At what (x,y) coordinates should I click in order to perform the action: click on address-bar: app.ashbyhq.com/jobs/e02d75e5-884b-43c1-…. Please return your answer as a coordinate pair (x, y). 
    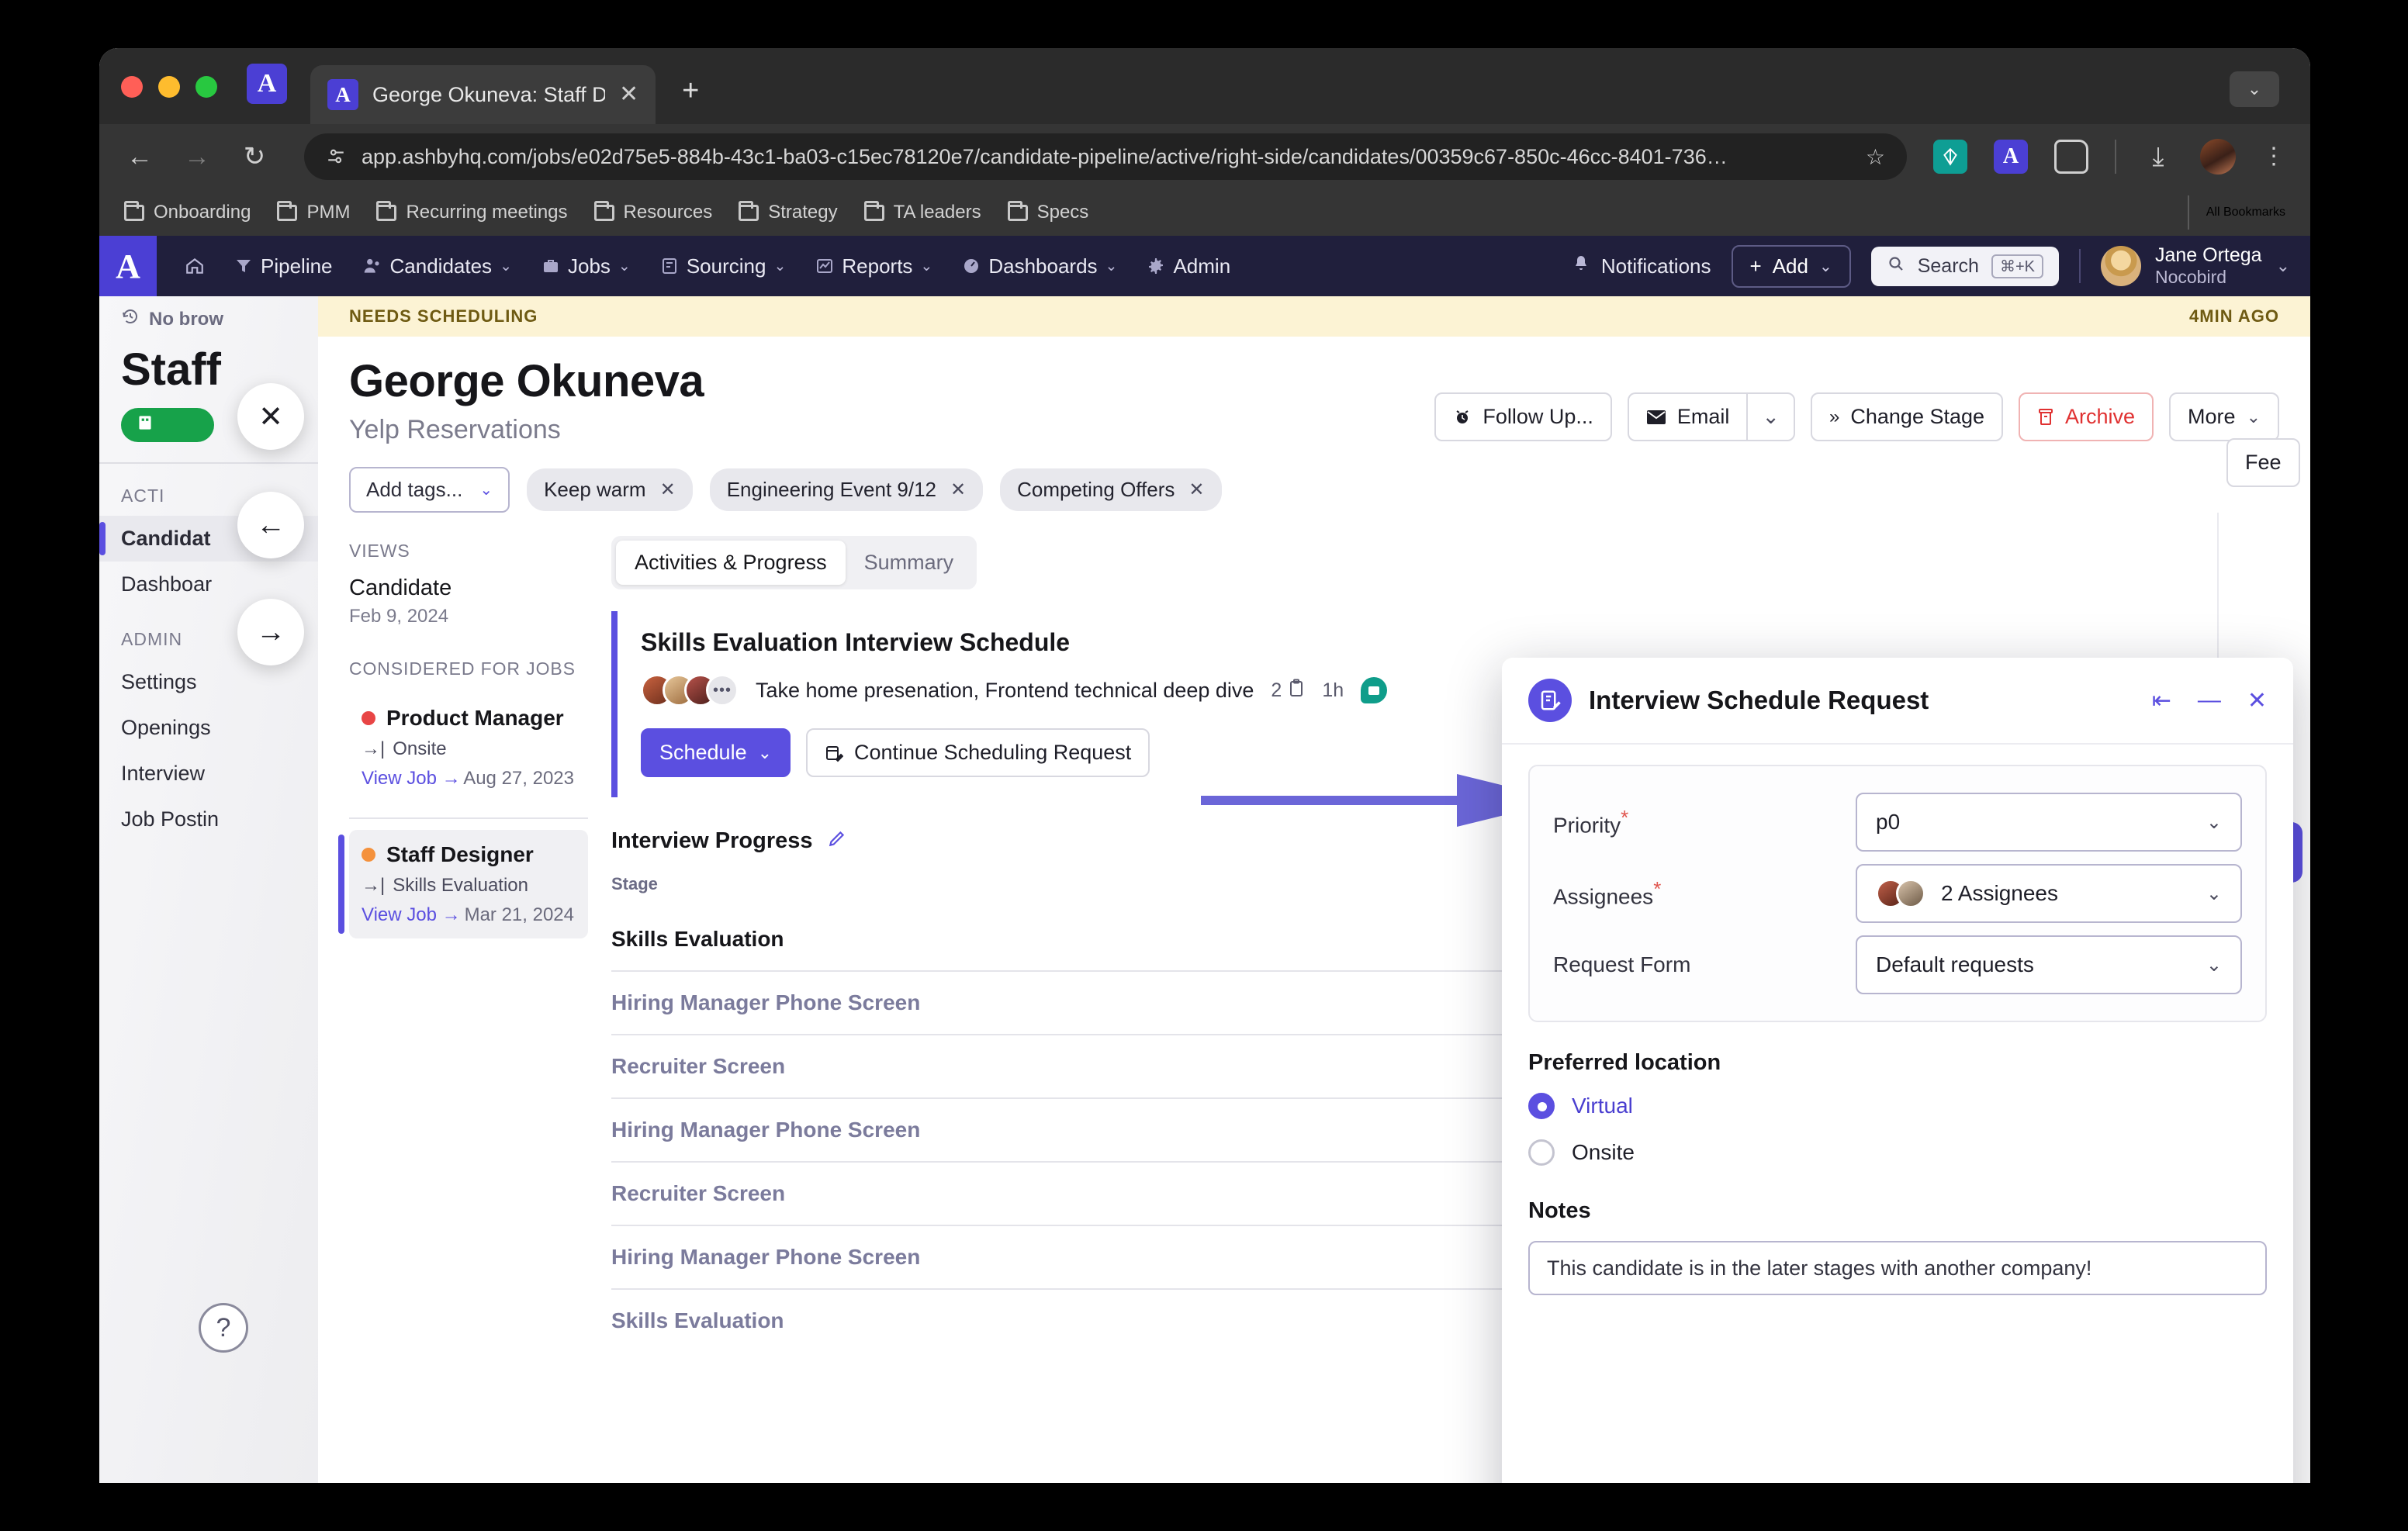
    Looking at the image, I should click on (1105, 156).